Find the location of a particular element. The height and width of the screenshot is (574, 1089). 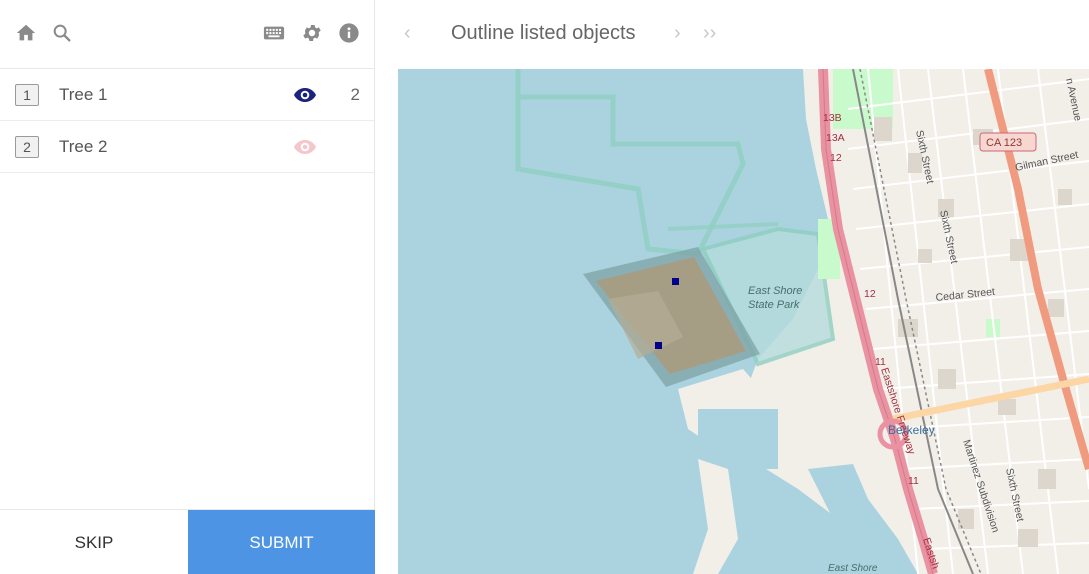

last-arrow-icon: ›› is located at coordinates (709, 33).